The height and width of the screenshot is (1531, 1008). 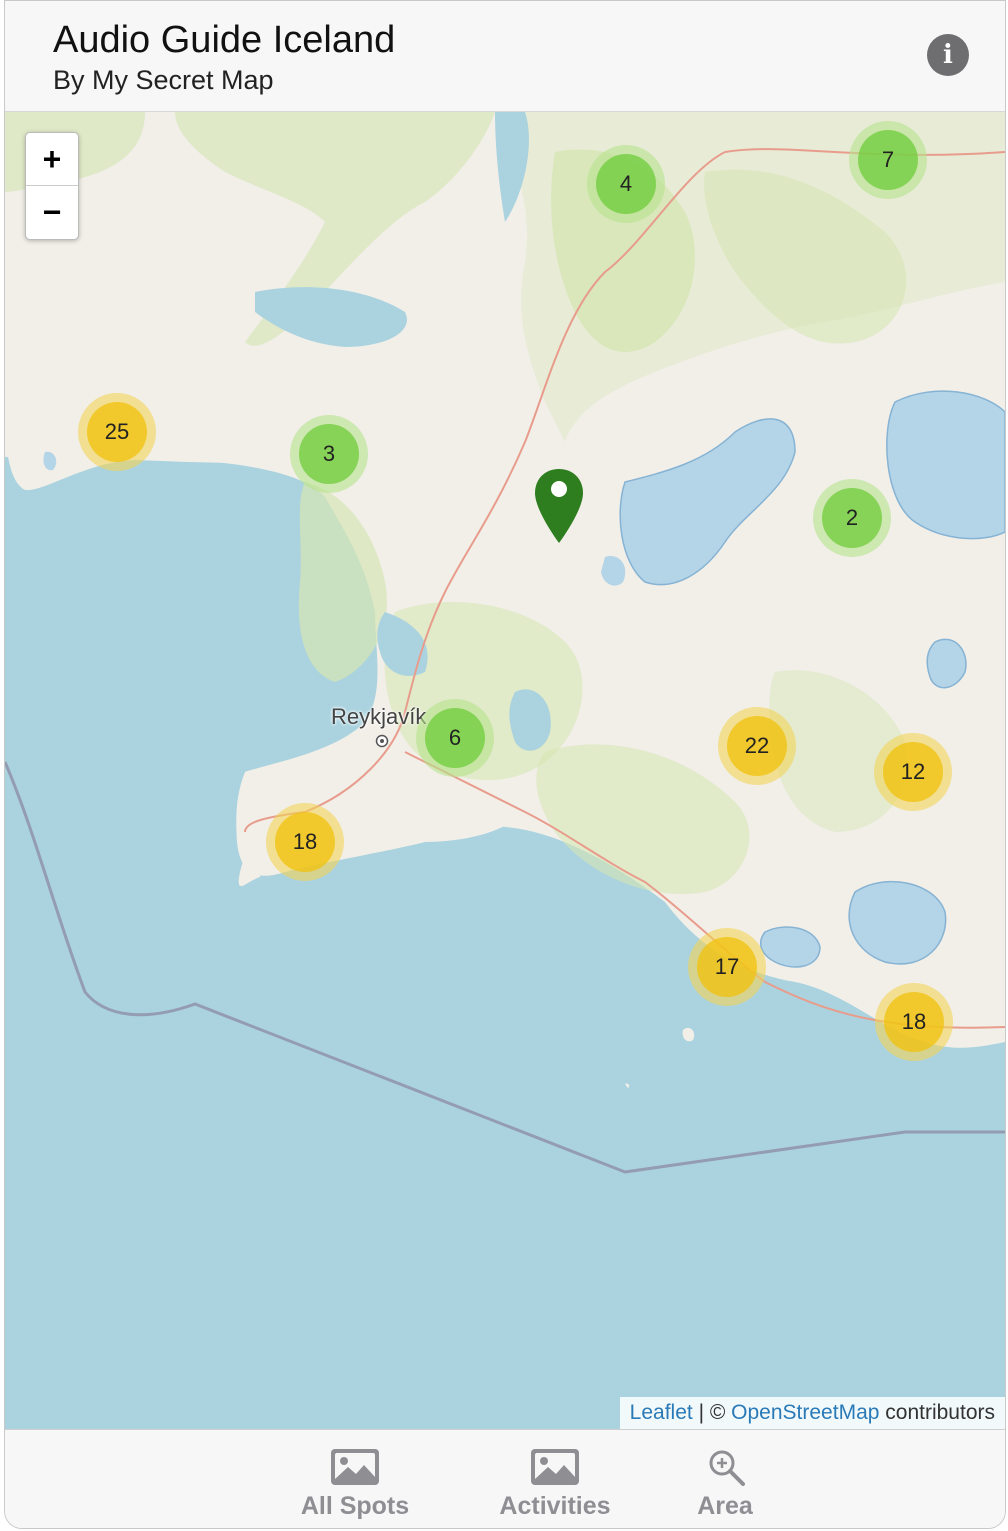 I want to click on cluster-marker: 22, so click(x=757, y=746).